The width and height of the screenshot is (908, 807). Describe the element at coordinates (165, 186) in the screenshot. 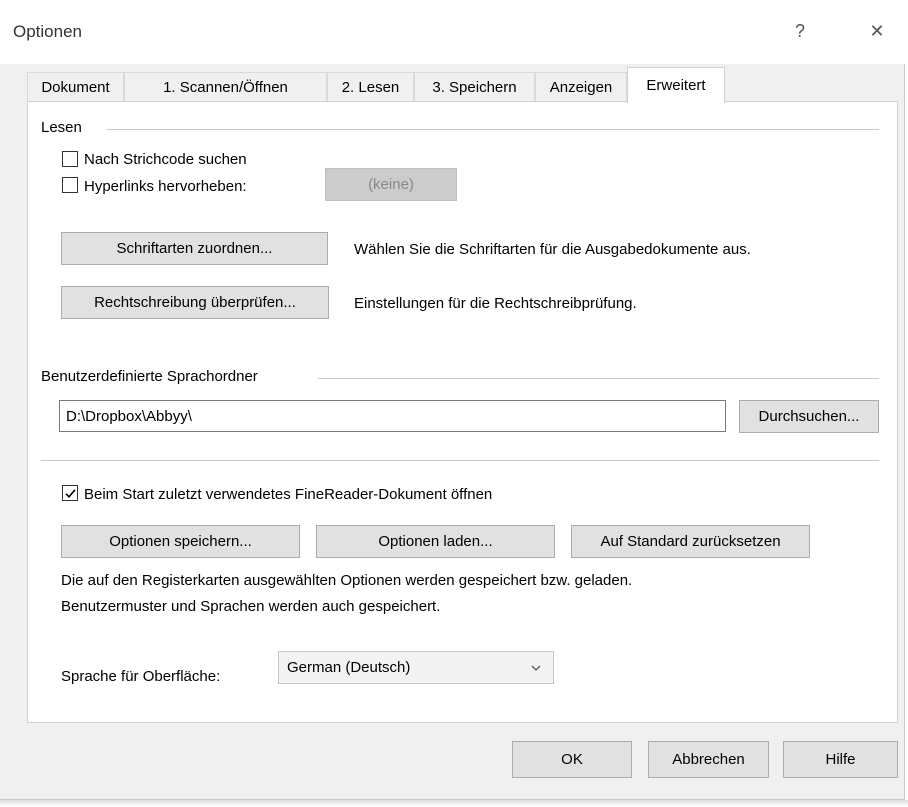

I see `hyperlinks-label: Hyperlinks hervorheben:` at that location.